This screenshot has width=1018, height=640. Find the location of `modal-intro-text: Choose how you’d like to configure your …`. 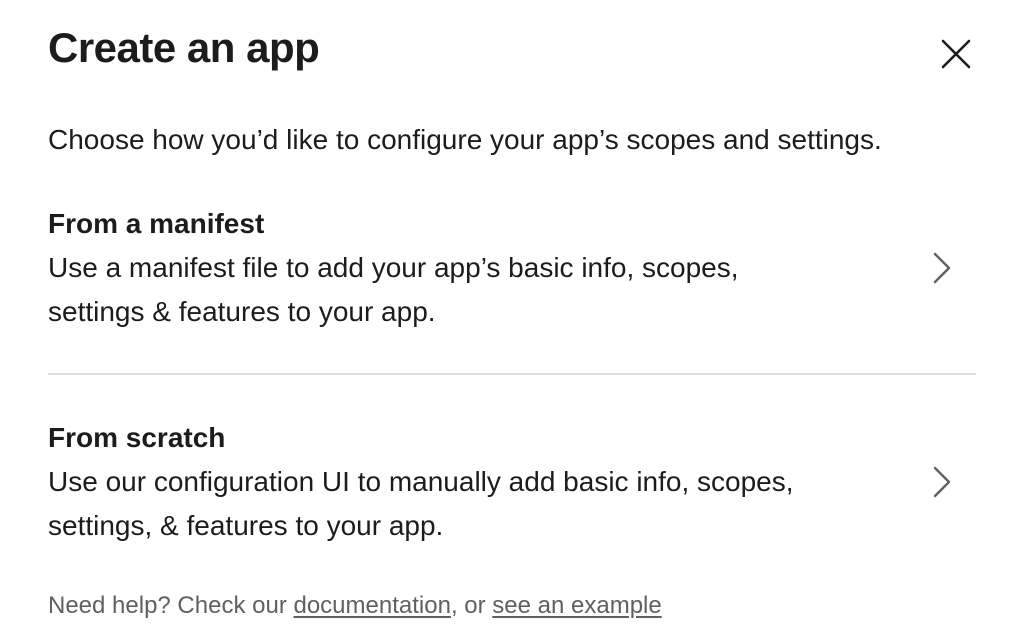

modal-intro-text: Choose how you’d like to configure your … is located at coordinates (465, 139).